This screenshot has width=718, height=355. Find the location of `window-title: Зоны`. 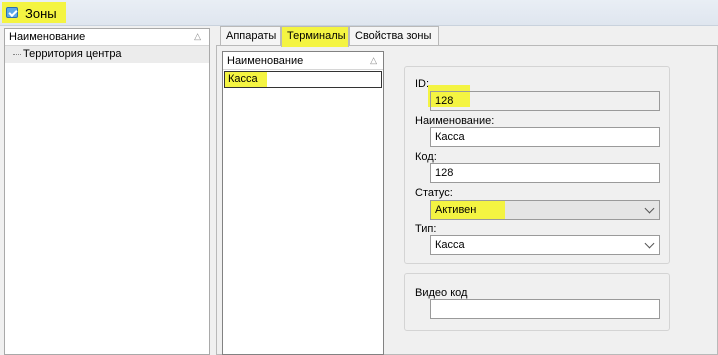

window-title: Зоны is located at coordinates (41, 13).